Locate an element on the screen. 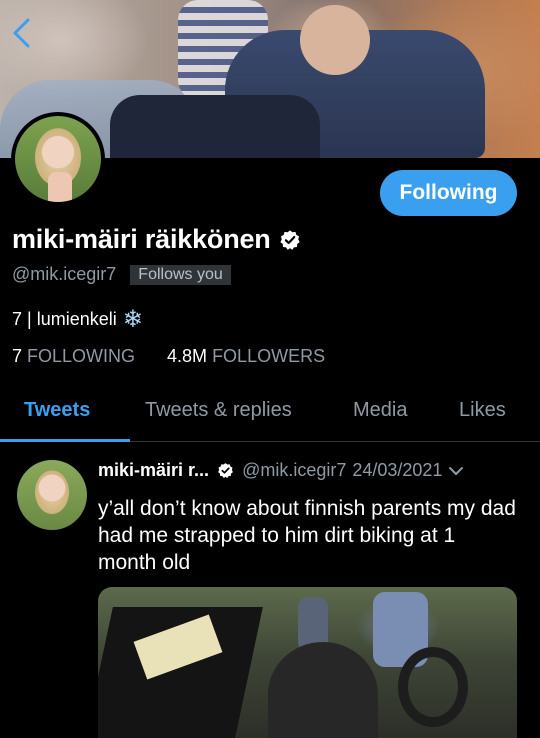  handle-row: @mik.icegir7 Follows you is located at coordinates (121, 274).